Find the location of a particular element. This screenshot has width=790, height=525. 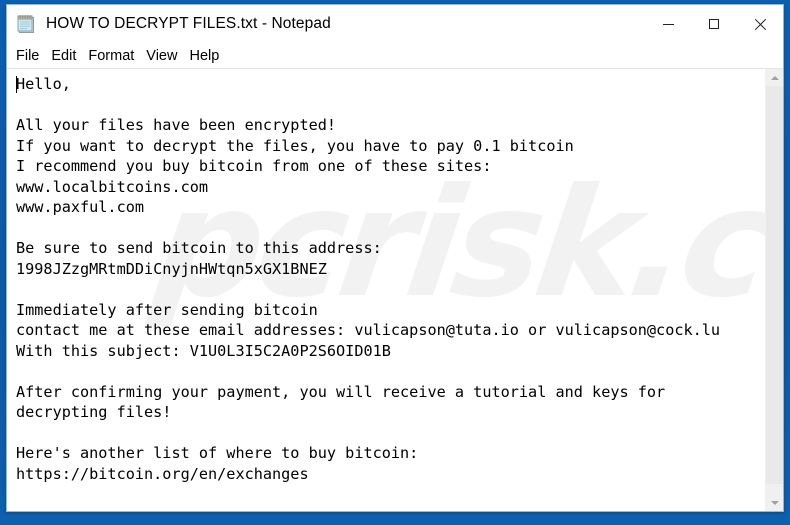

window-title: HOW TO DECRYPT FILES.txt - Notepad is located at coordinates (188, 24).